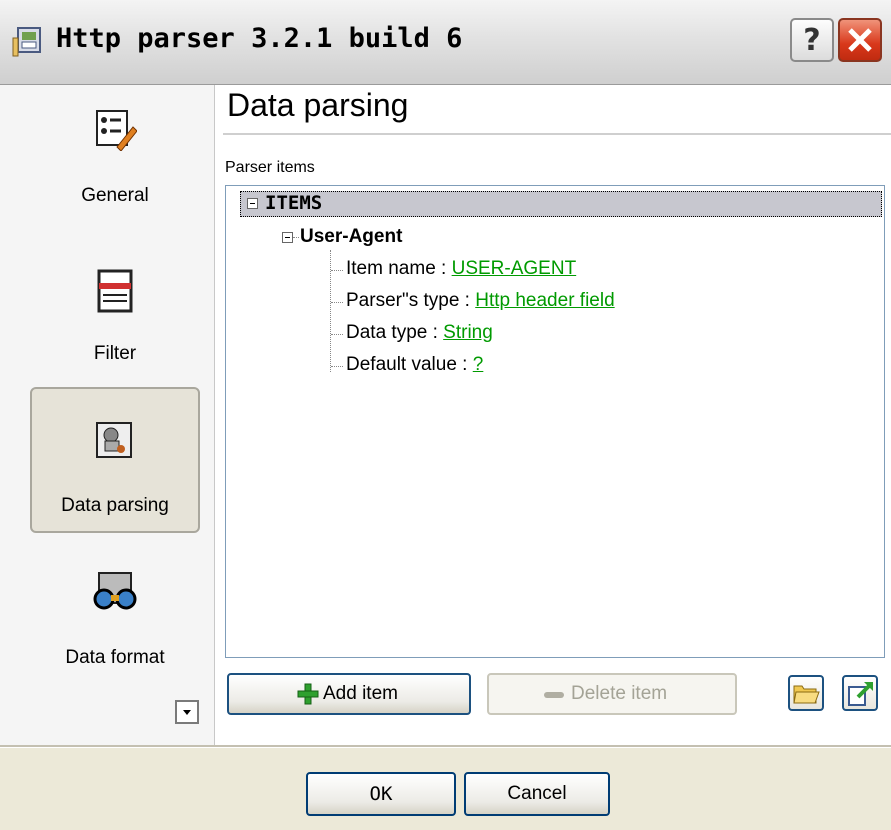 The height and width of the screenshot is (830, 891). I want to click on tree-prop-data-type: Data type : String, so click(419, 333).